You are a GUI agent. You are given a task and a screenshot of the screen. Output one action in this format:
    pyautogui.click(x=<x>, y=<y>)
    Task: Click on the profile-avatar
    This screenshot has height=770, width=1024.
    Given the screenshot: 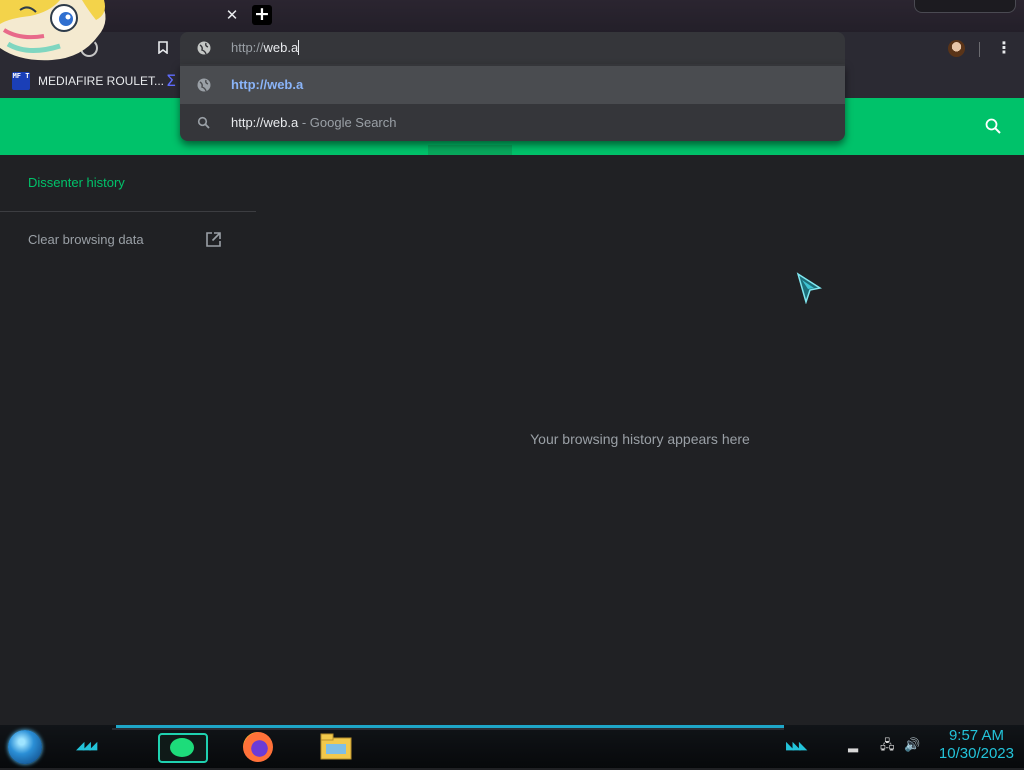 What is the action you would take?
    pyautogui.click(x=956, y=48)
    